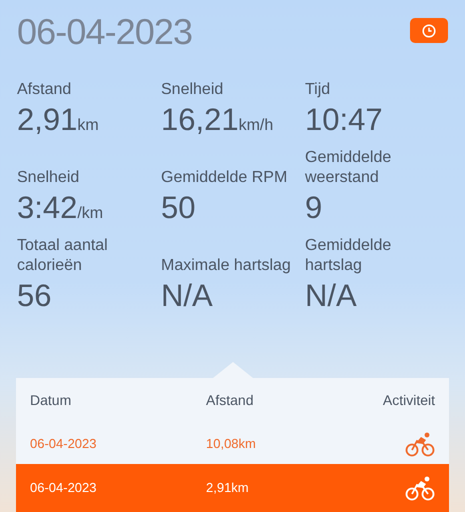 This screenshot has width=465, height=512. I want to click on stat-value: 56, so click(34, 296).